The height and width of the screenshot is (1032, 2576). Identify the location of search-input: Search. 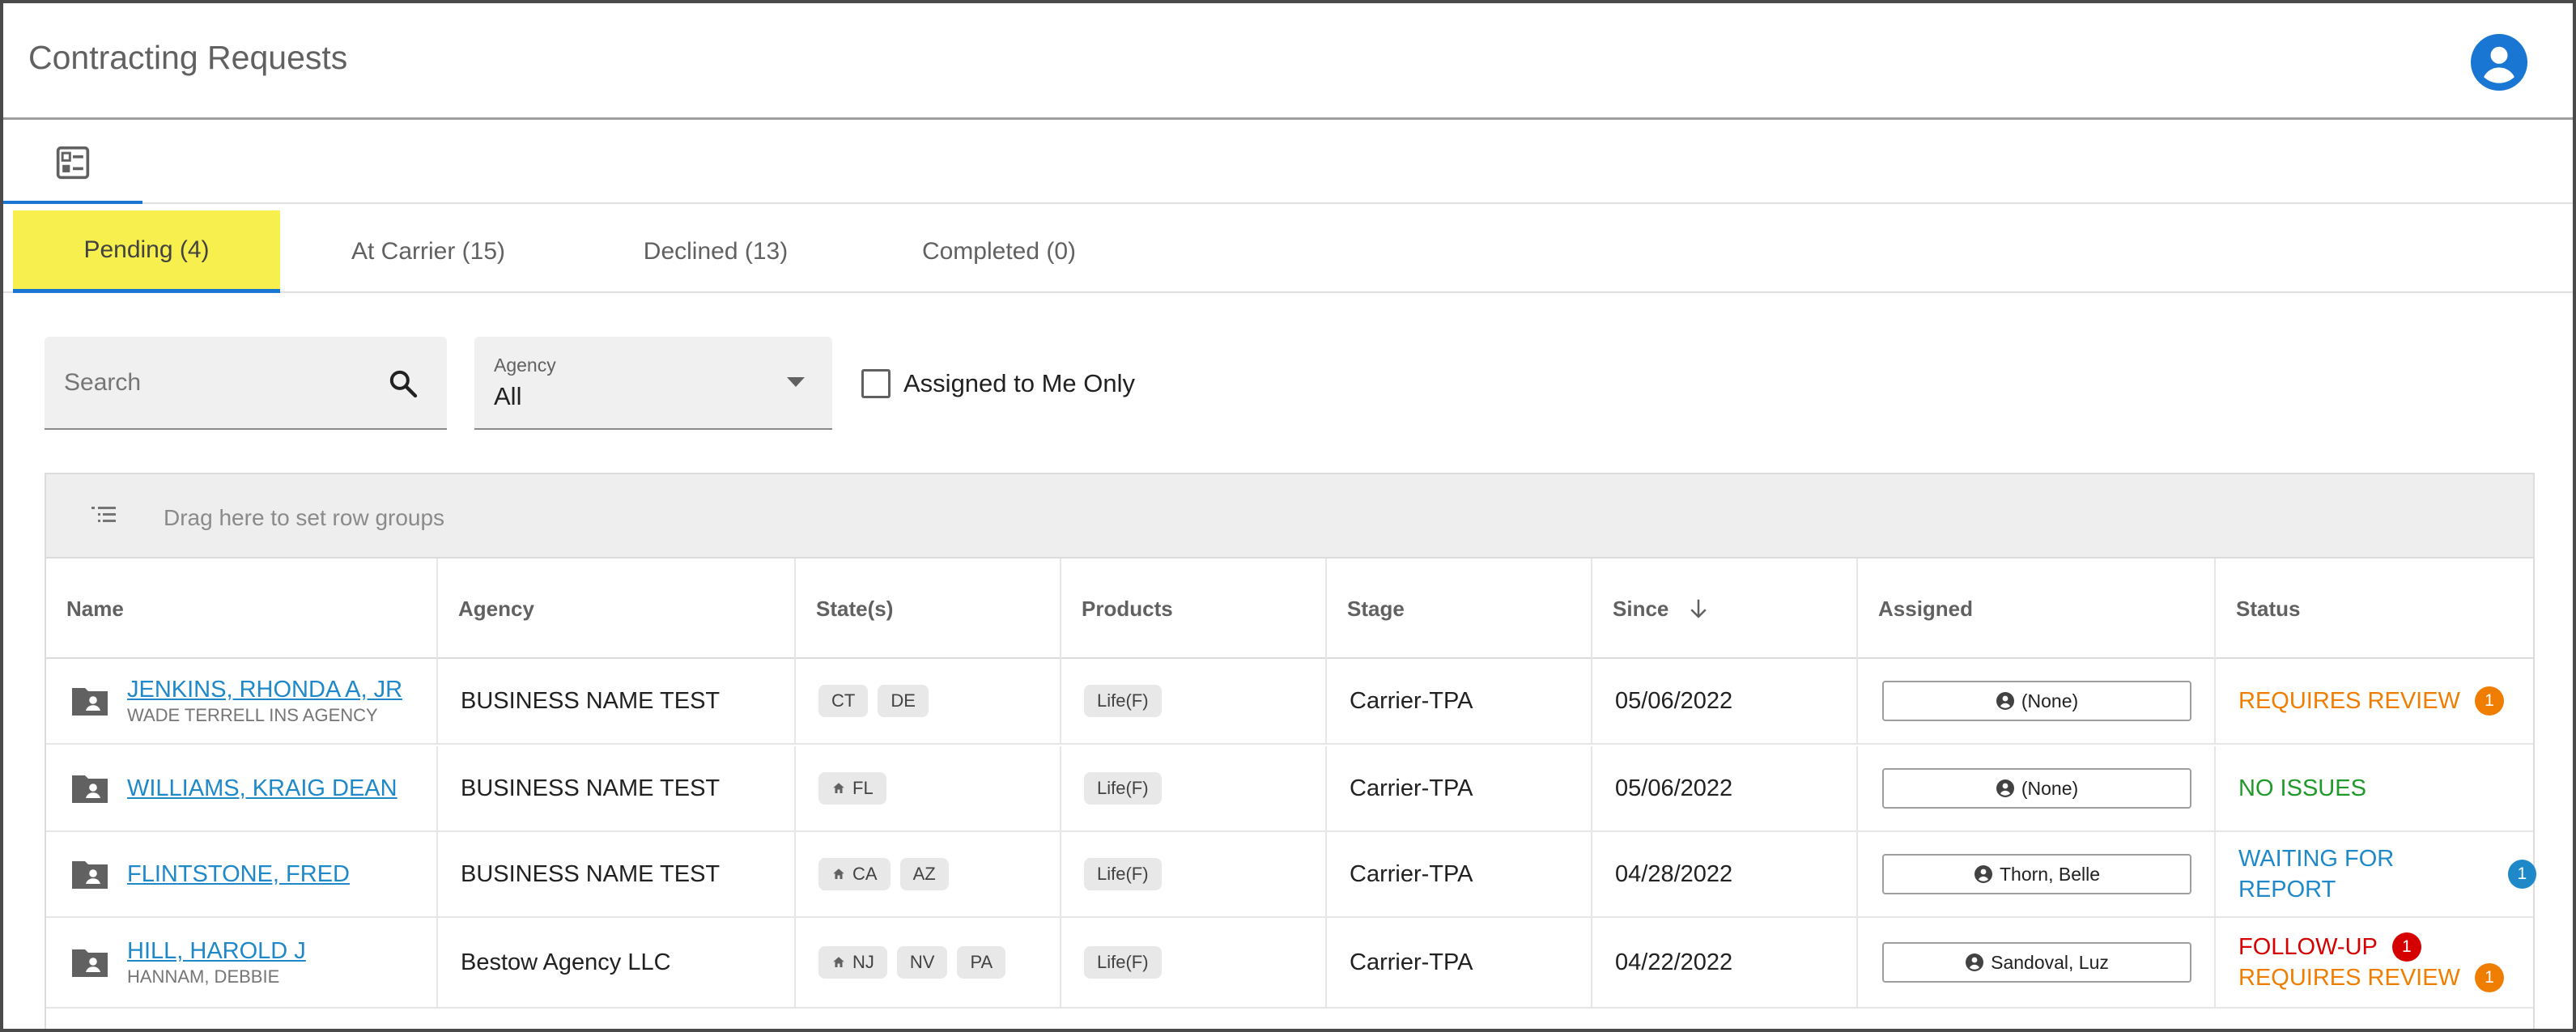
(246, 383).